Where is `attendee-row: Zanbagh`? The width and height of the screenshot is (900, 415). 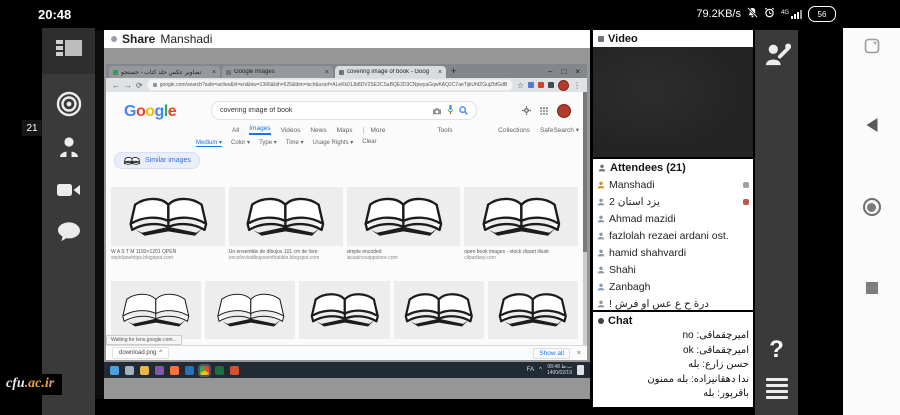 attendee-row: Zanbagh is located at coordinates (673, 286).